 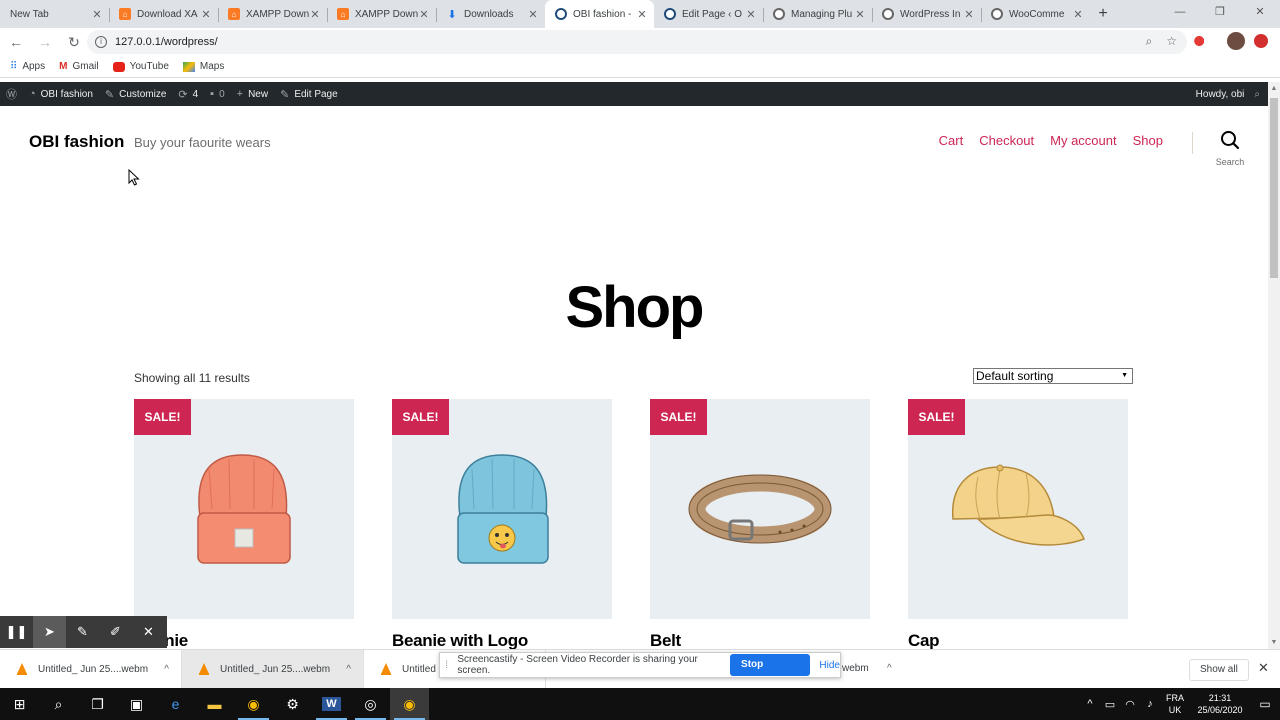 I want to click on chrome-icon: ◉, so click(x=253, y=704).